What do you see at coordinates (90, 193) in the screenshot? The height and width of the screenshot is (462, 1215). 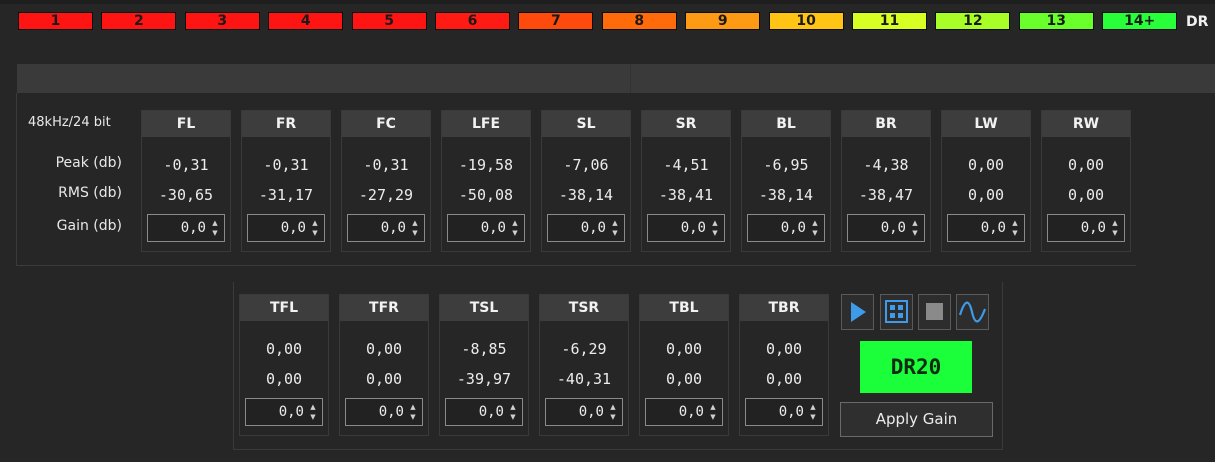 I see `rms-row-label: RMS (db)` at bounding box center [90, 193].